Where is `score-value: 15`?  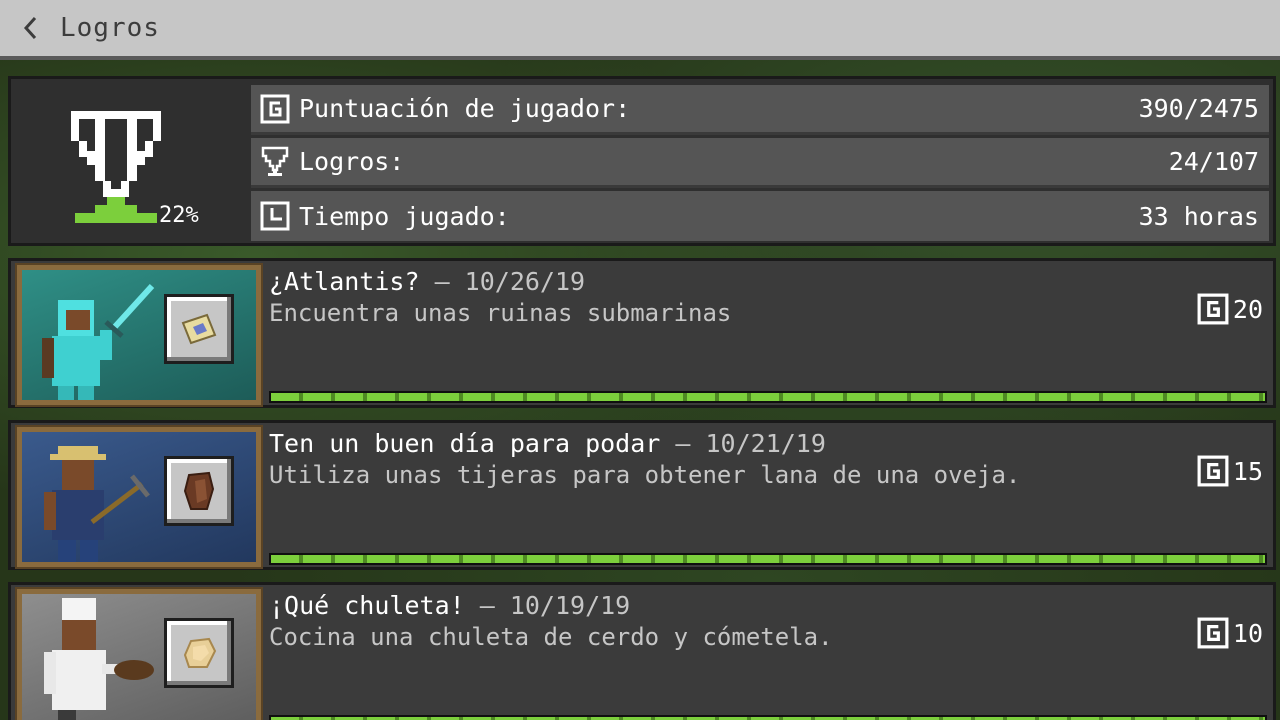
score-value: 15 is located at coordinates (1247, 471).